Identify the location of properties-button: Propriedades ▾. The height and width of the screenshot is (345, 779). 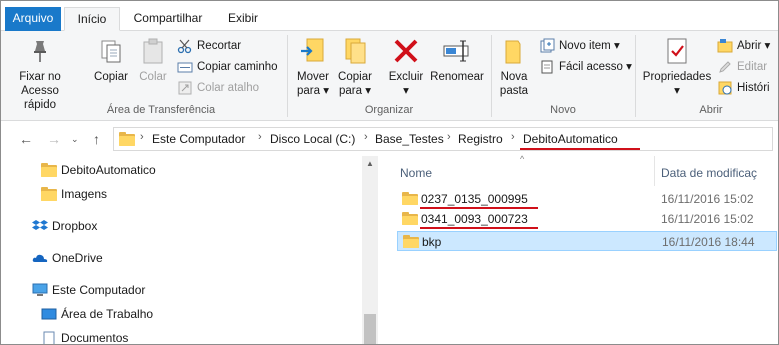
(677, 66).